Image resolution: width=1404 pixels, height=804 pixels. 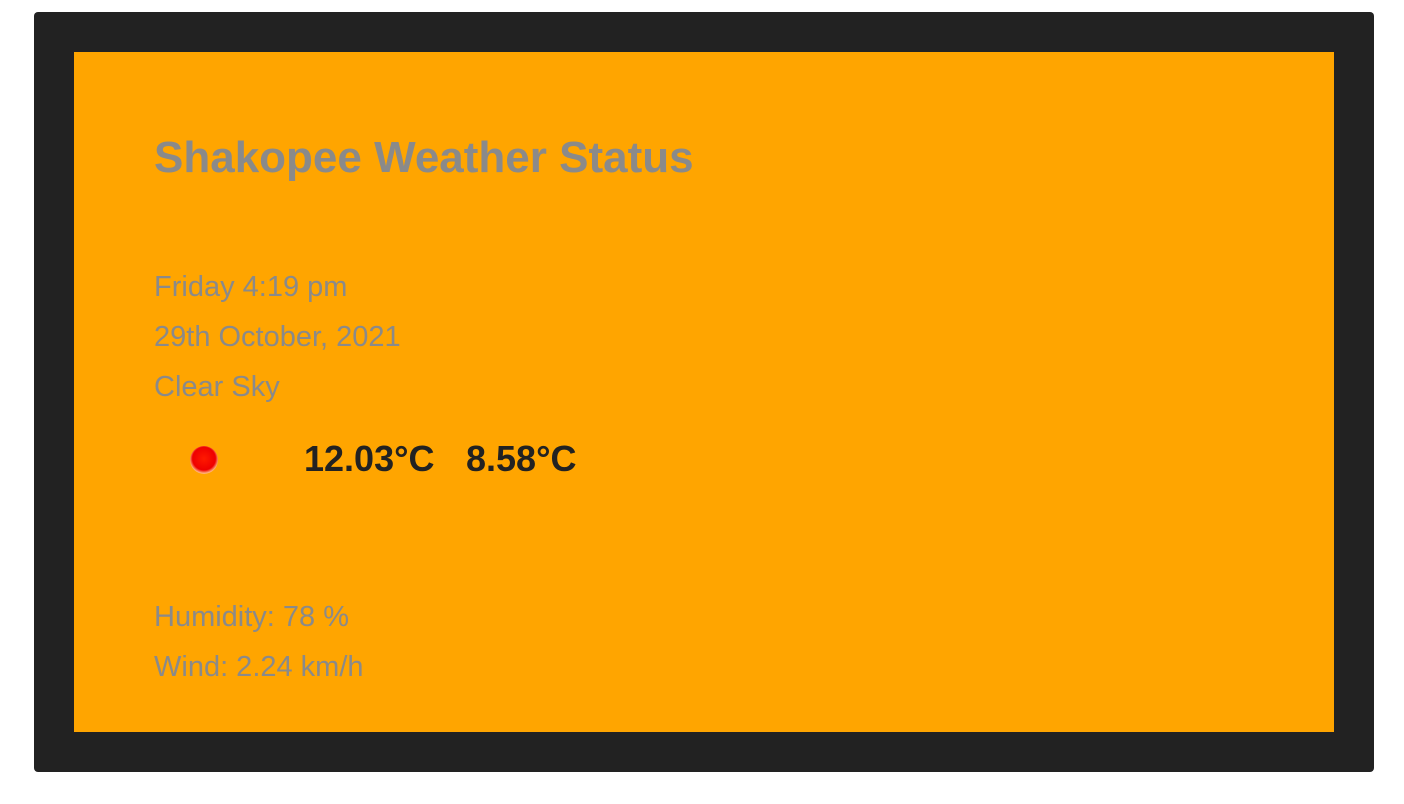 I want to click on red-sun-icon, so click(x=204, y=460).